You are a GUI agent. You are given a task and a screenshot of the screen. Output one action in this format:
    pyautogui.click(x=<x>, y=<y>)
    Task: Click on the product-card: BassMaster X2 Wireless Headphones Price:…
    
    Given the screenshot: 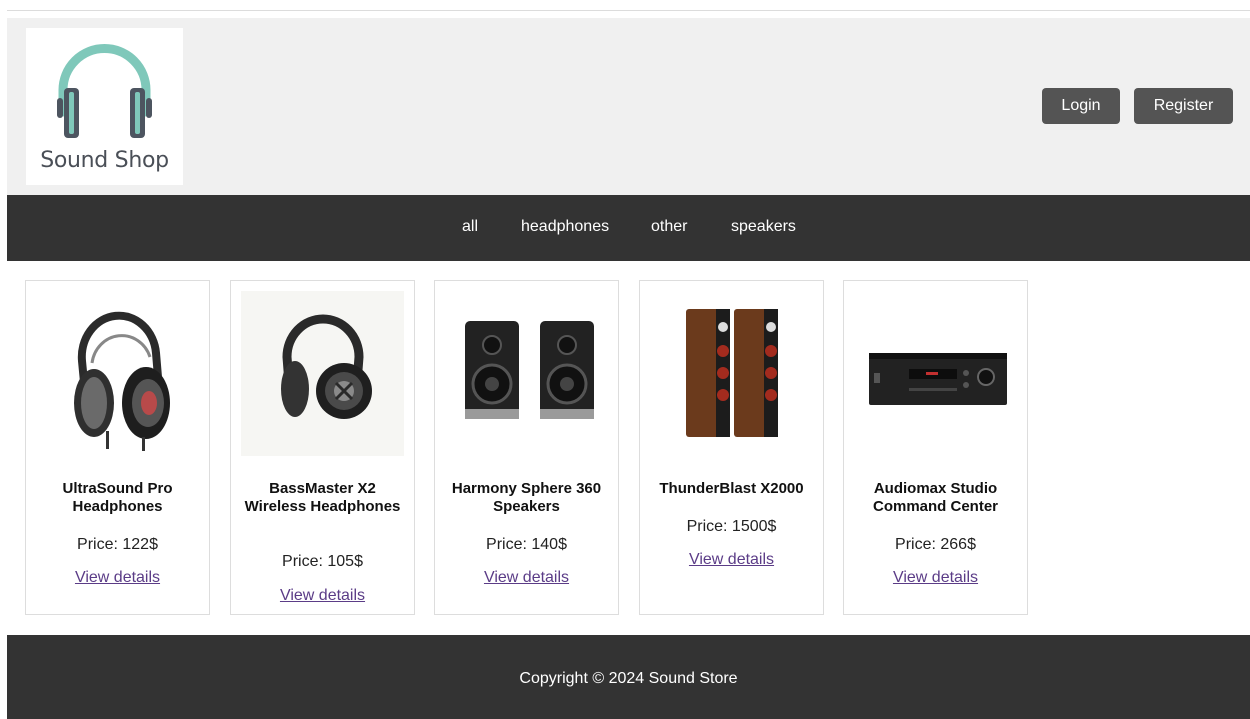 What is the action you would take?
    pyautogui.click(x=322, y=447)
    